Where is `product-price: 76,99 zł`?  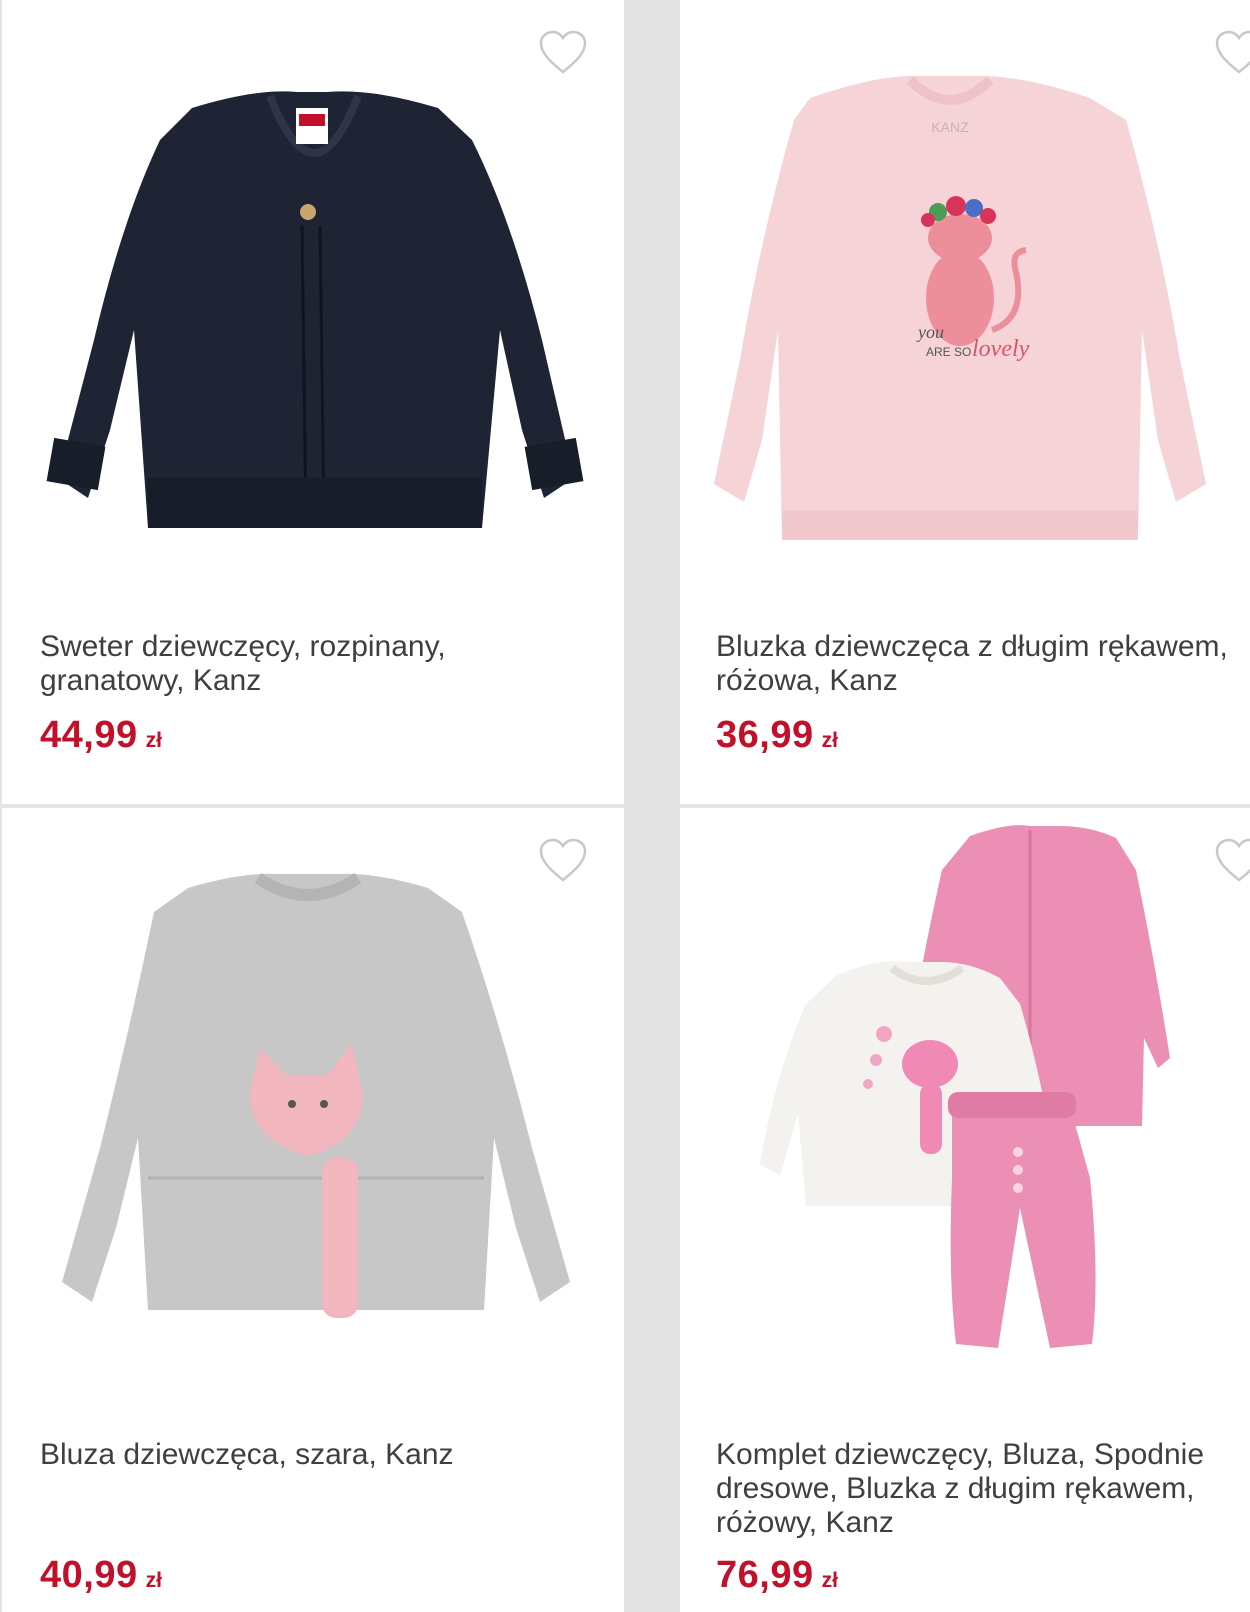
product-price: 76,99 zł is located at coordinates (777, 1575).